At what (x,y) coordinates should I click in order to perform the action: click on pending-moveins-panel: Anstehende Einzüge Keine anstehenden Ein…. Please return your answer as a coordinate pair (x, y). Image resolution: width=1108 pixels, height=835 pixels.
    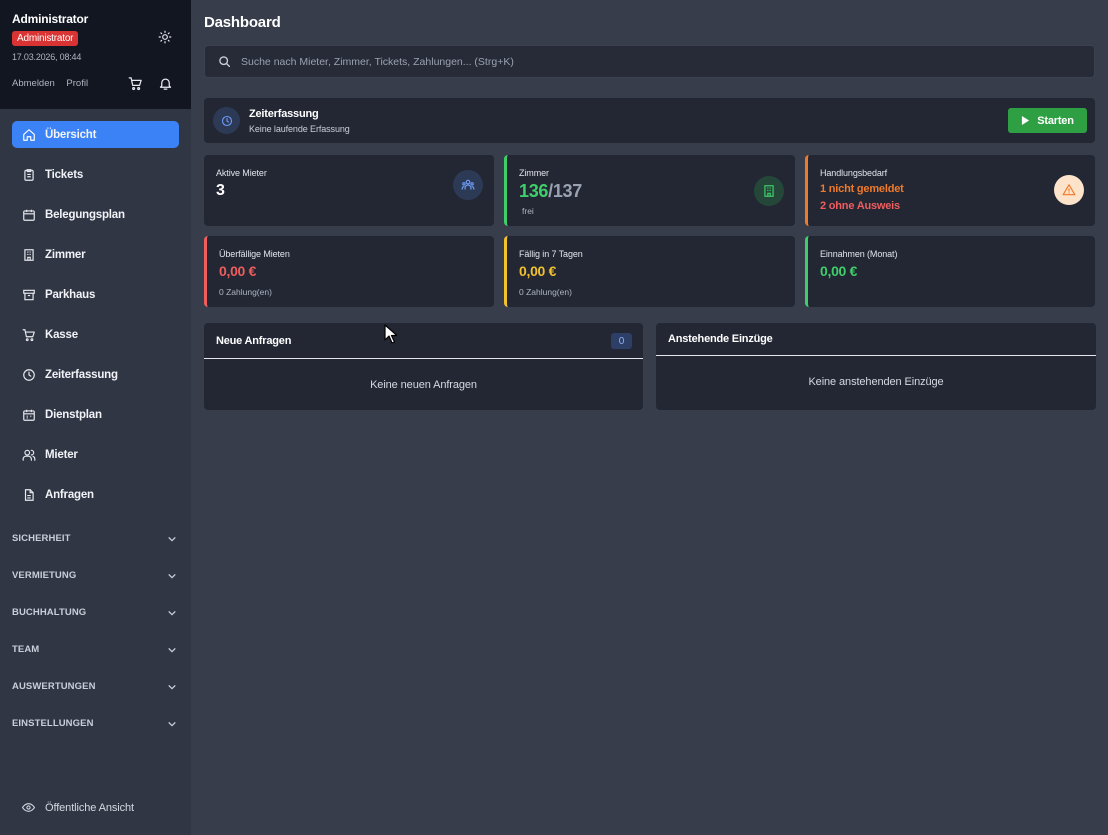
    Looking at the image, I should click on (876, 366).